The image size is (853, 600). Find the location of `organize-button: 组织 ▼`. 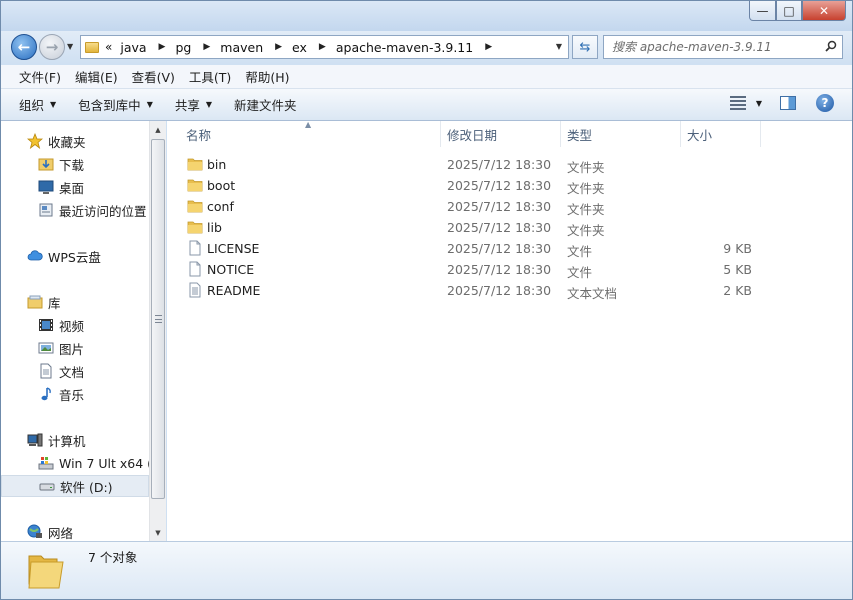

organize-button: 组织 ▼ is located at coordinates (37, 104).